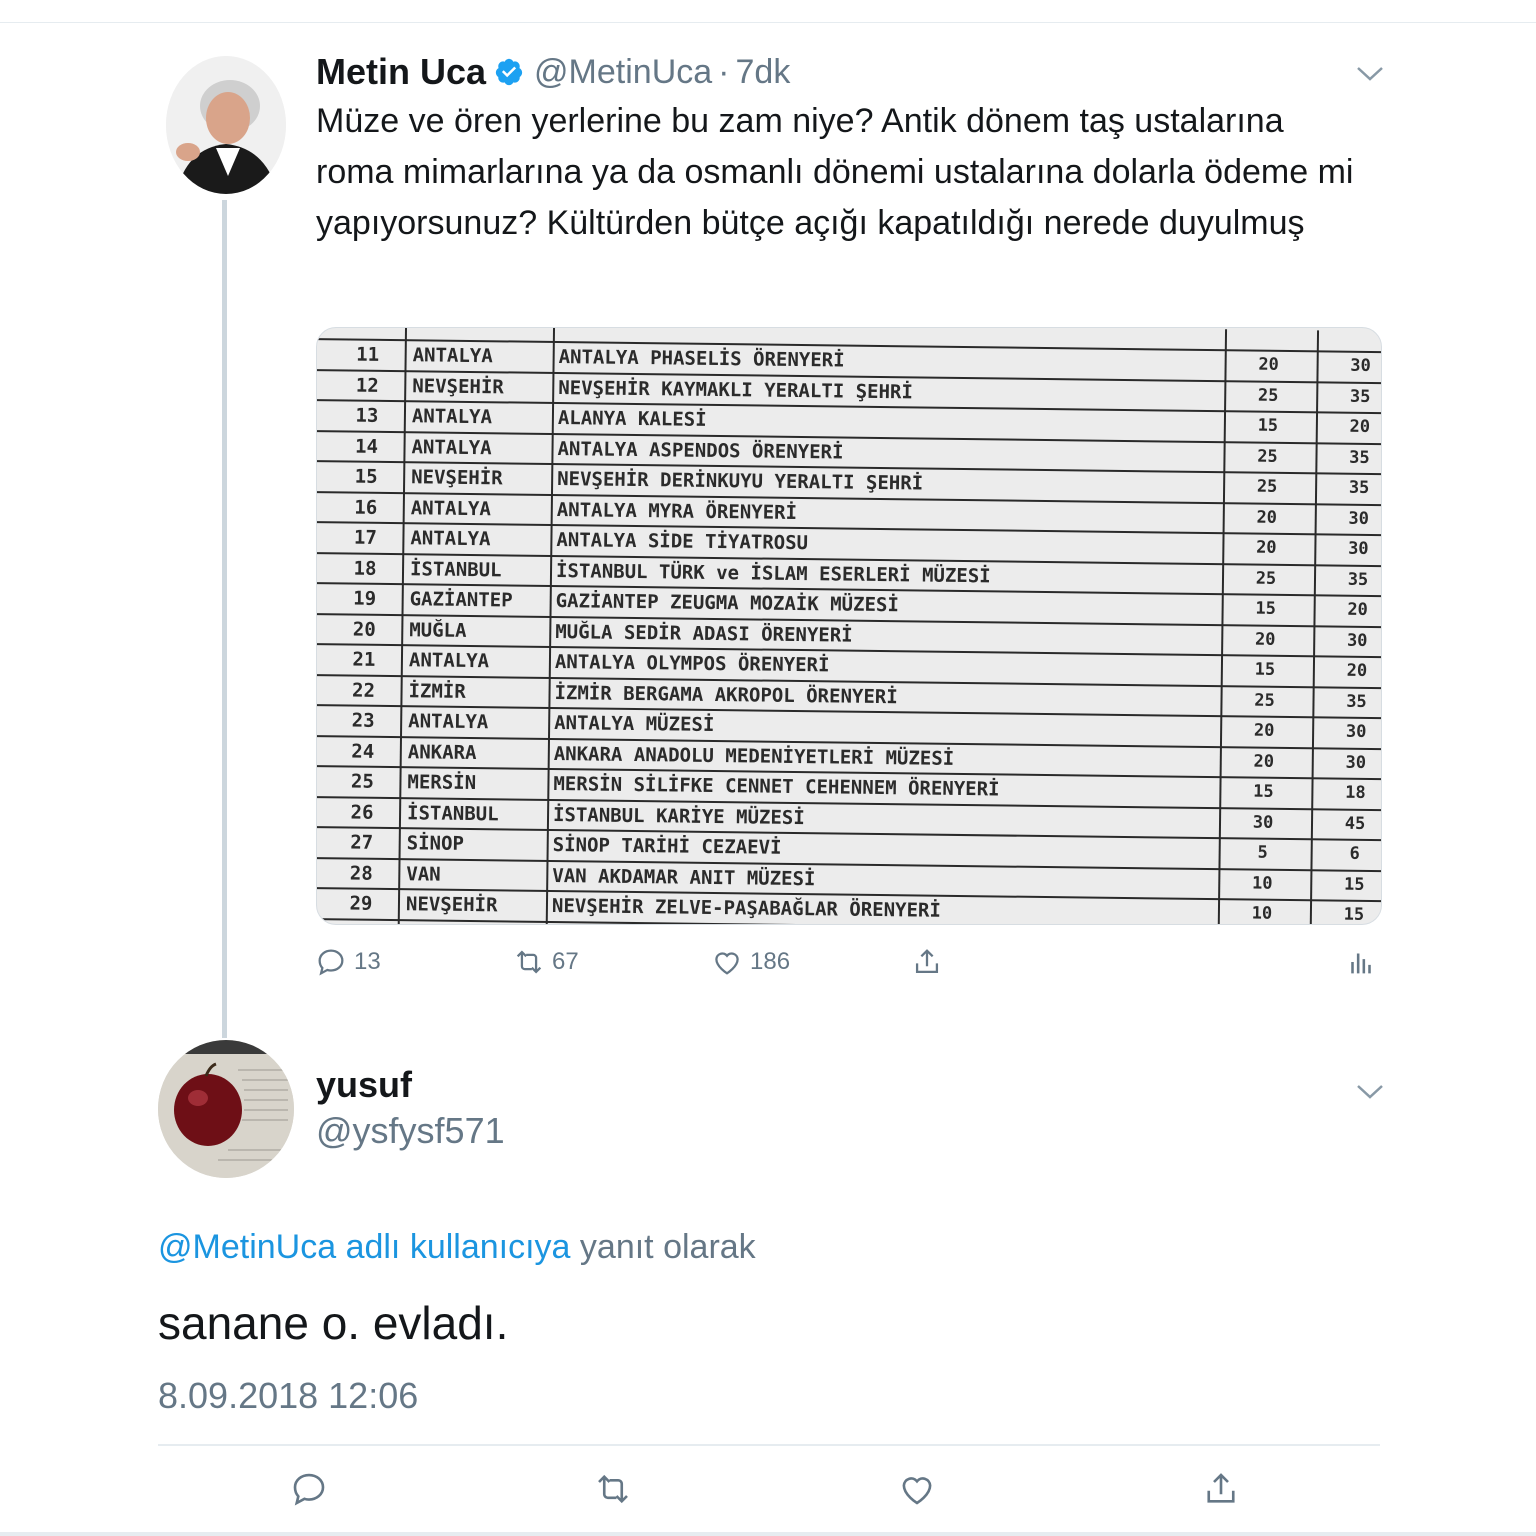 Image resolution: width=1536 pixels, height=1536 pixels. Describe the element at coordinates (917, 1491) in the screenshot. I see `like-button` at that location.